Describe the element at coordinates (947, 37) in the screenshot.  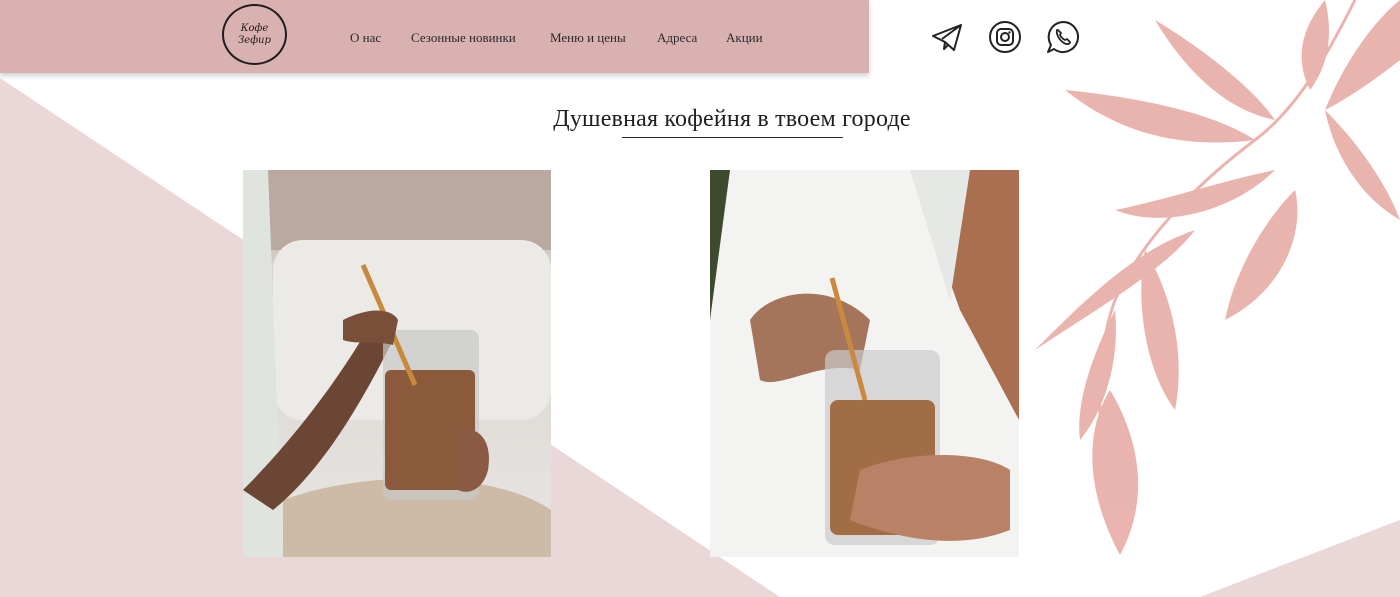
I see `telegram-icon` at that location.